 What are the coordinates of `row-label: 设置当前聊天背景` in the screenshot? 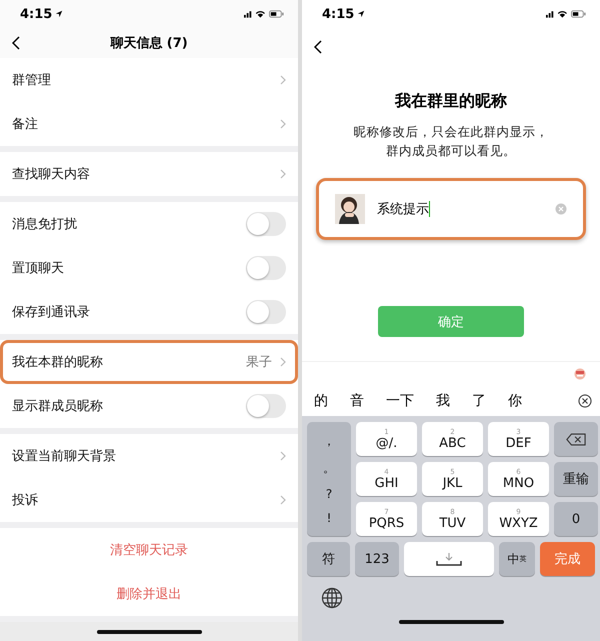 It's located at (64, 456).